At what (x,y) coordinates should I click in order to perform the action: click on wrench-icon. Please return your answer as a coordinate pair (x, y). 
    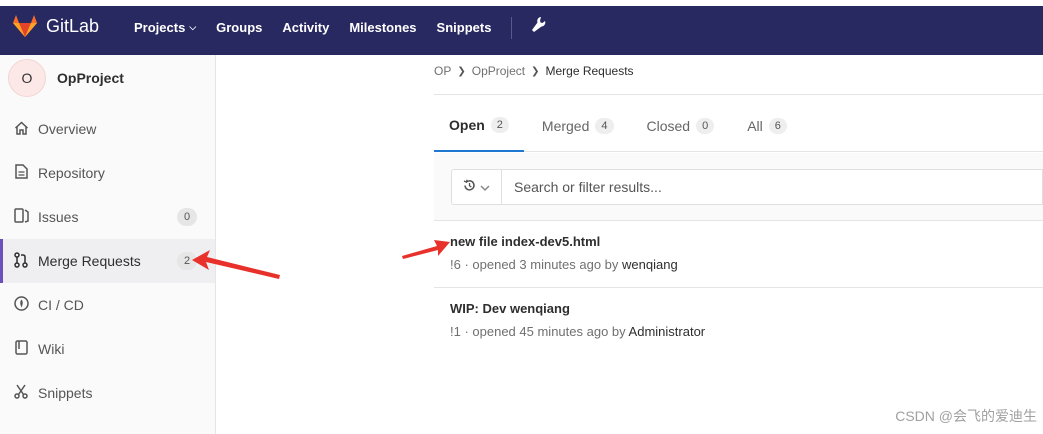
    Looking at the image, I should click on (538, 27).